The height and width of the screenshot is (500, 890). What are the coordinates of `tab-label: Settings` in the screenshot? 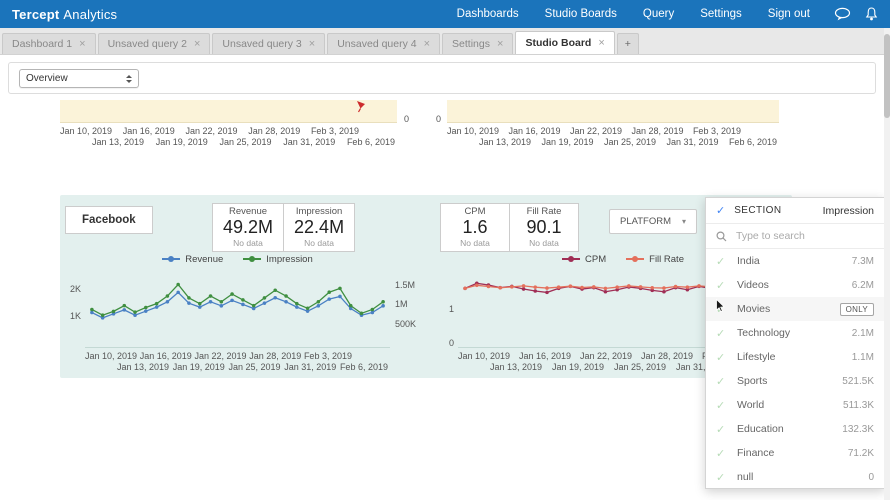 It's located at (471, 44).